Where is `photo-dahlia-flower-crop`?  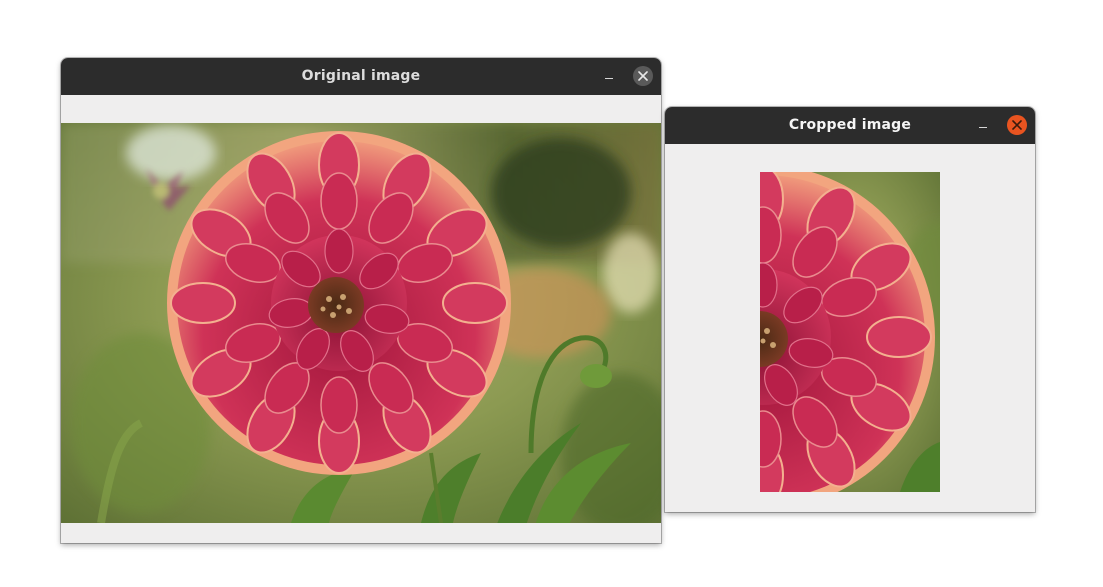
photo-dahlia-flower-crop is located at coordinates (850, 332).